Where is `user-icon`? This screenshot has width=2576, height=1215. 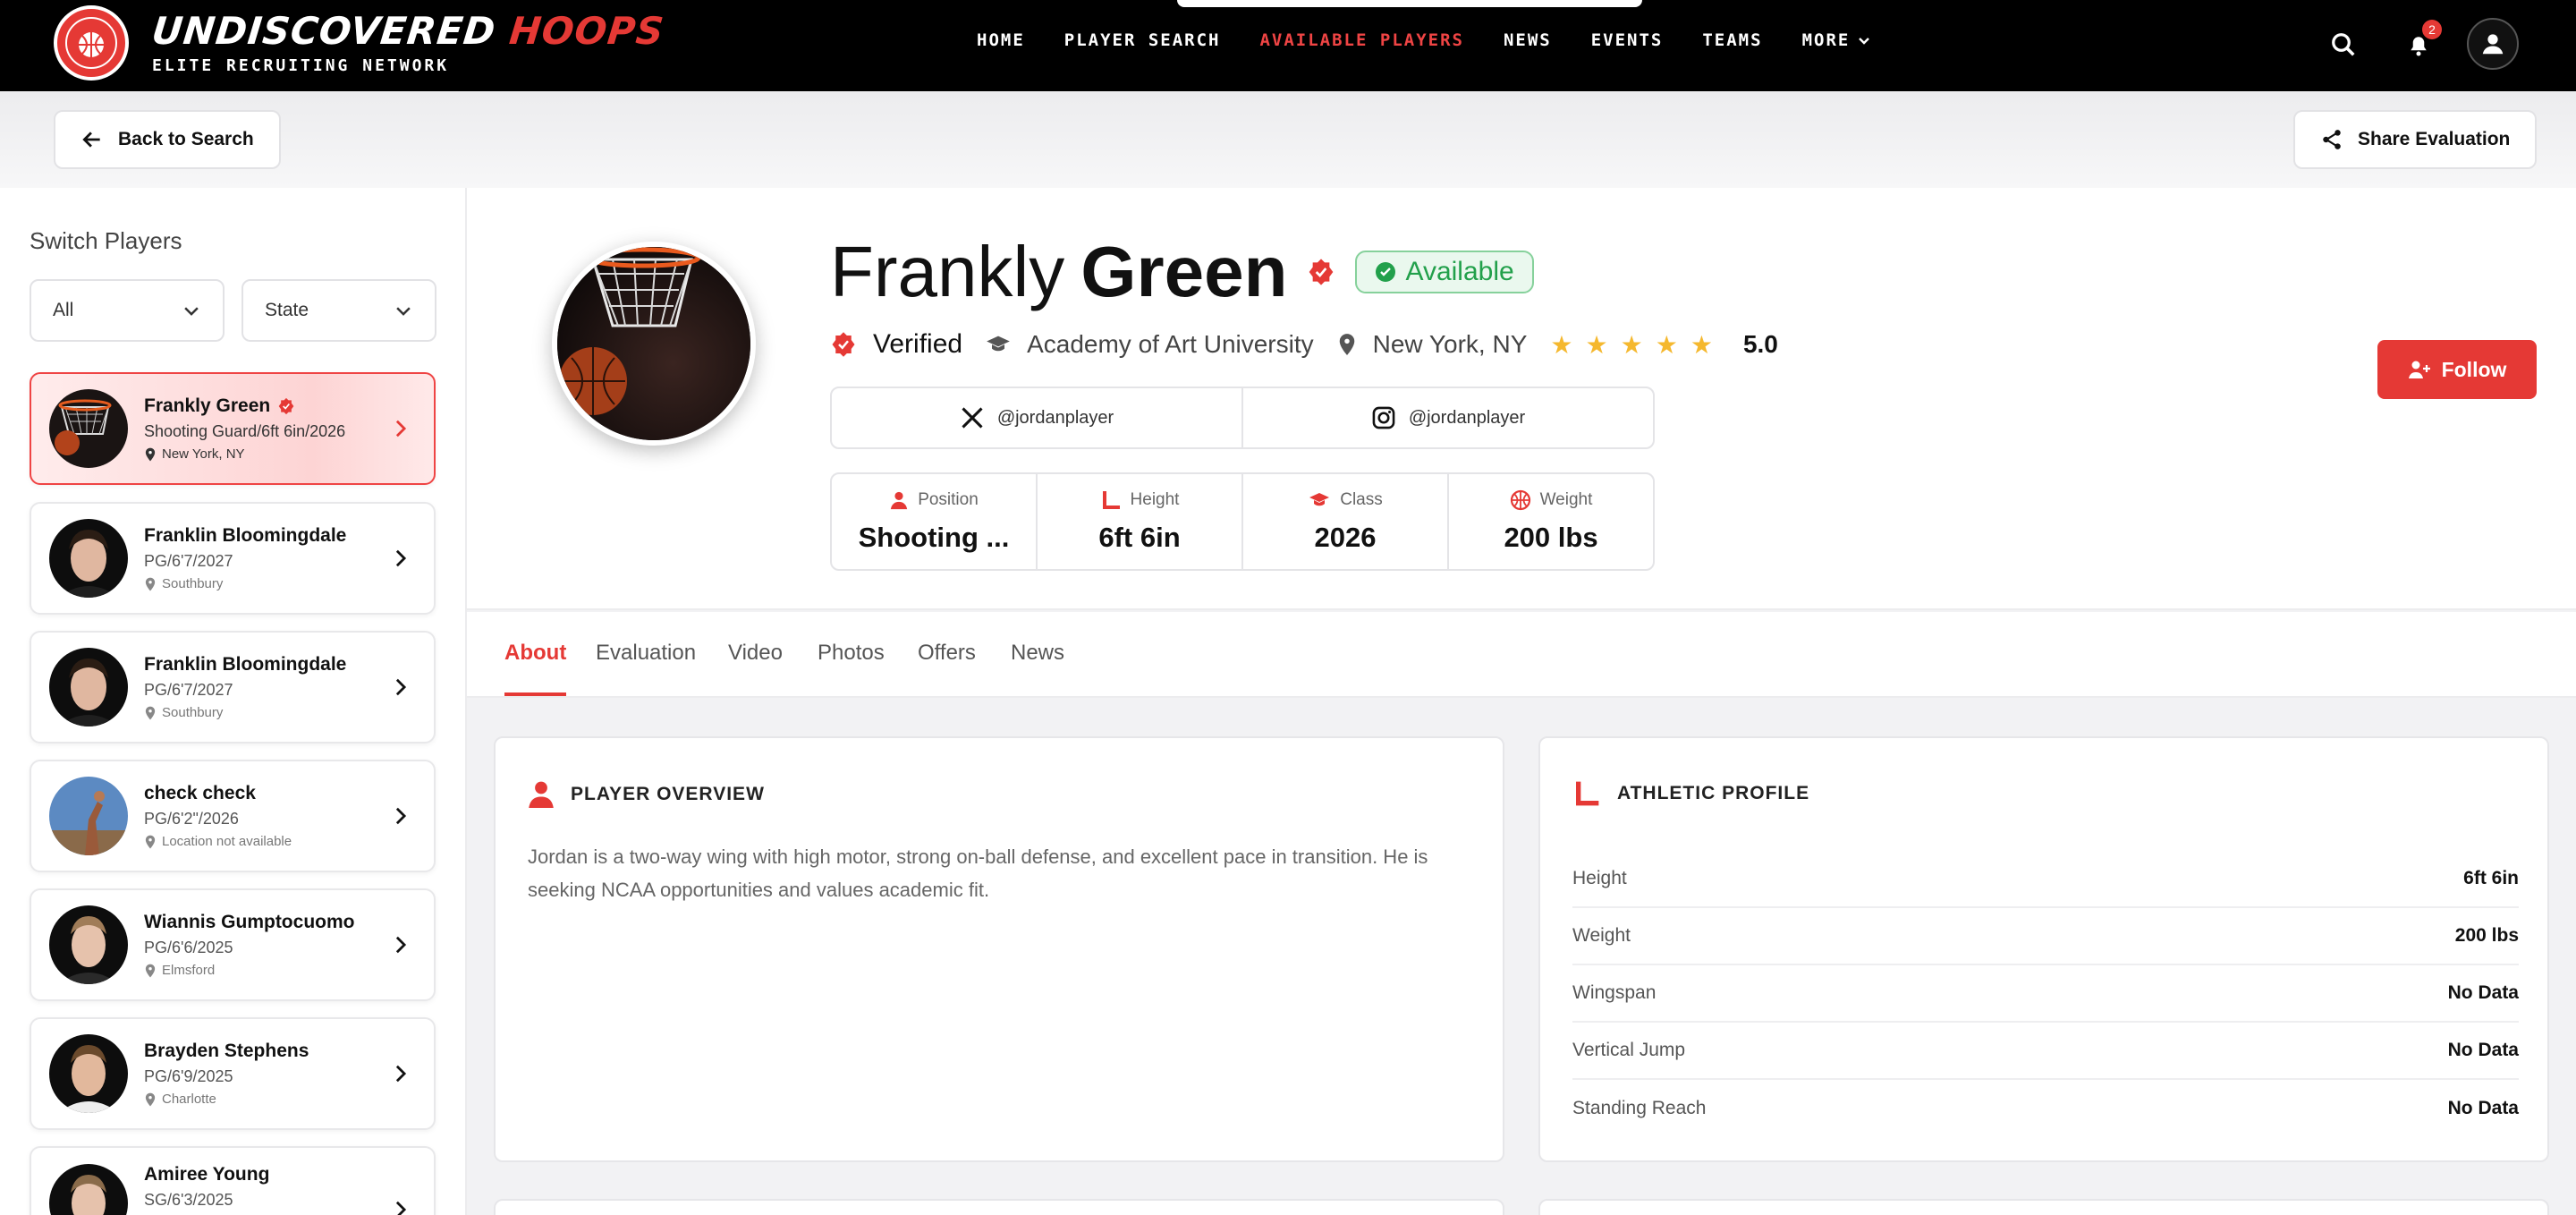
user-icon is located at coordinates (899, 501).